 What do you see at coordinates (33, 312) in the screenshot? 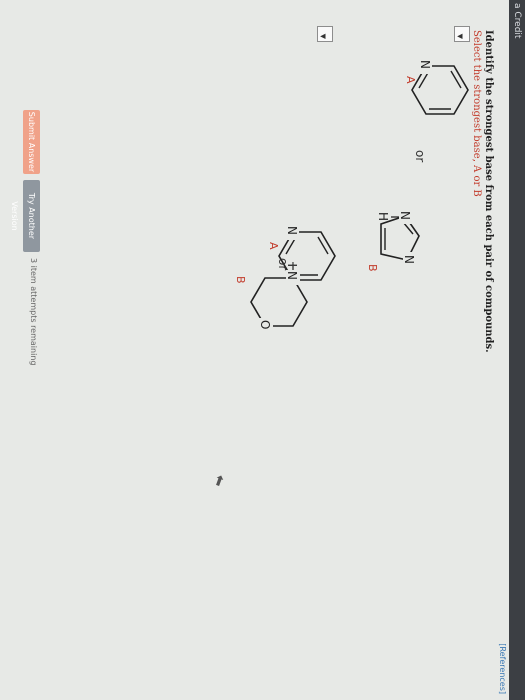
I see `attempts-remaining-text: 3 item attempts remaining` at bounding box center [33, 312].